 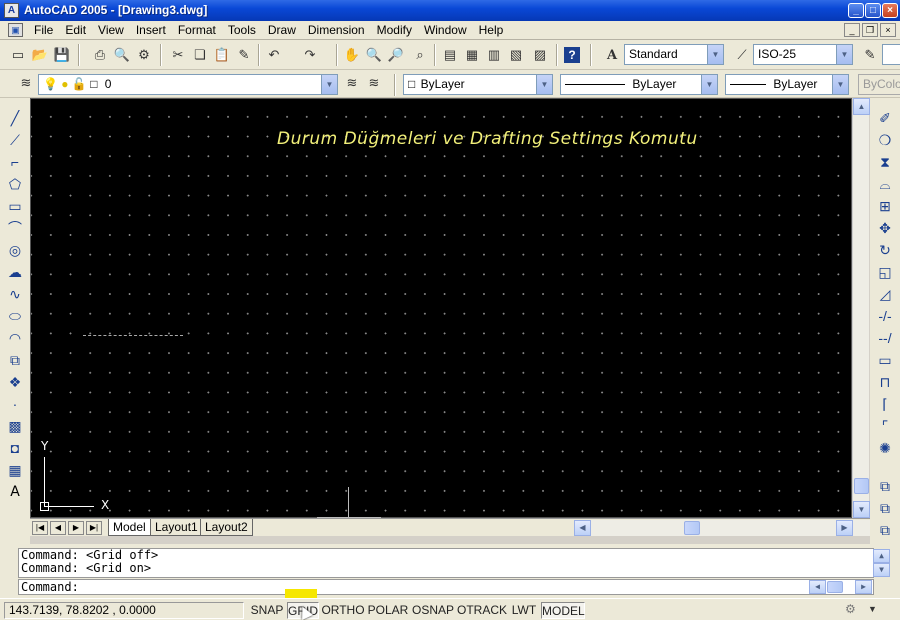 I want to click on table-style-select, so click(x=891, y=54).